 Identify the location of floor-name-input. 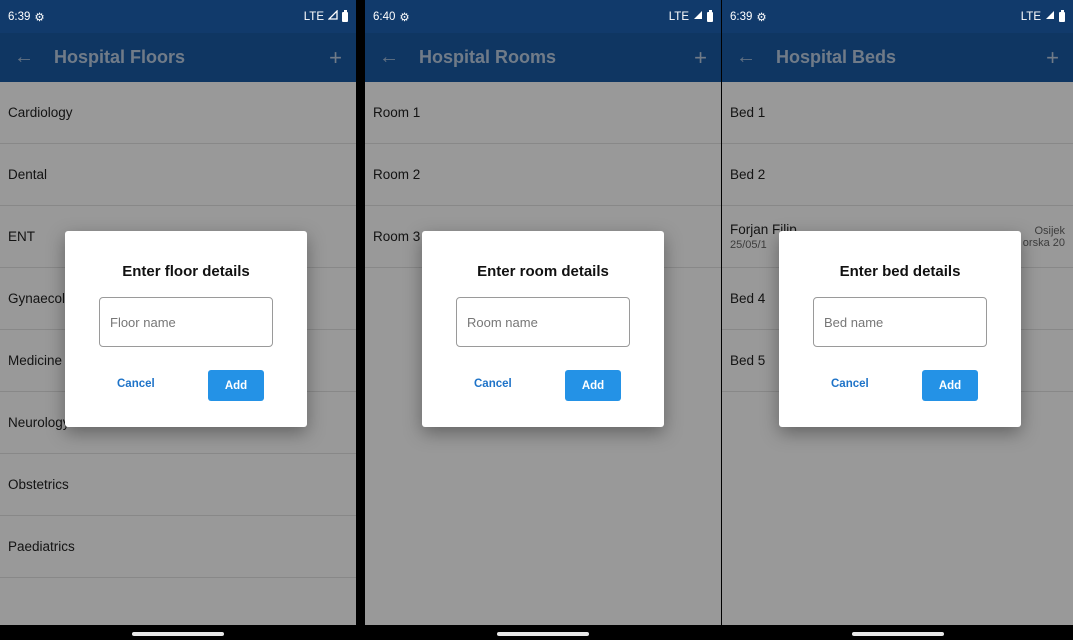
(186, 322).